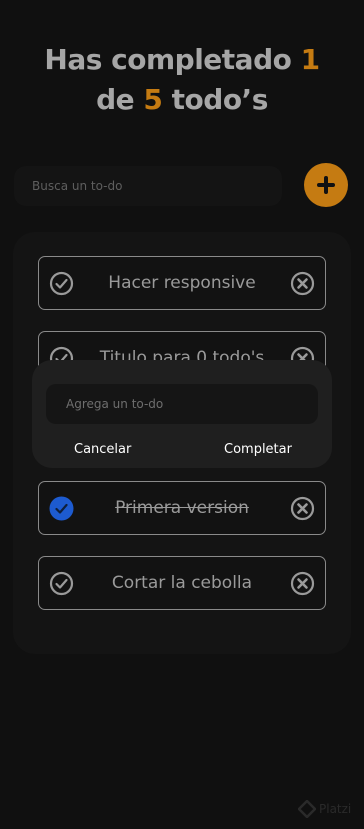 The height and width of the screenshot is (829, 364). Describe the element at coordinates (61, 508) in the screenshot. I see `check-done-icon` at that location.